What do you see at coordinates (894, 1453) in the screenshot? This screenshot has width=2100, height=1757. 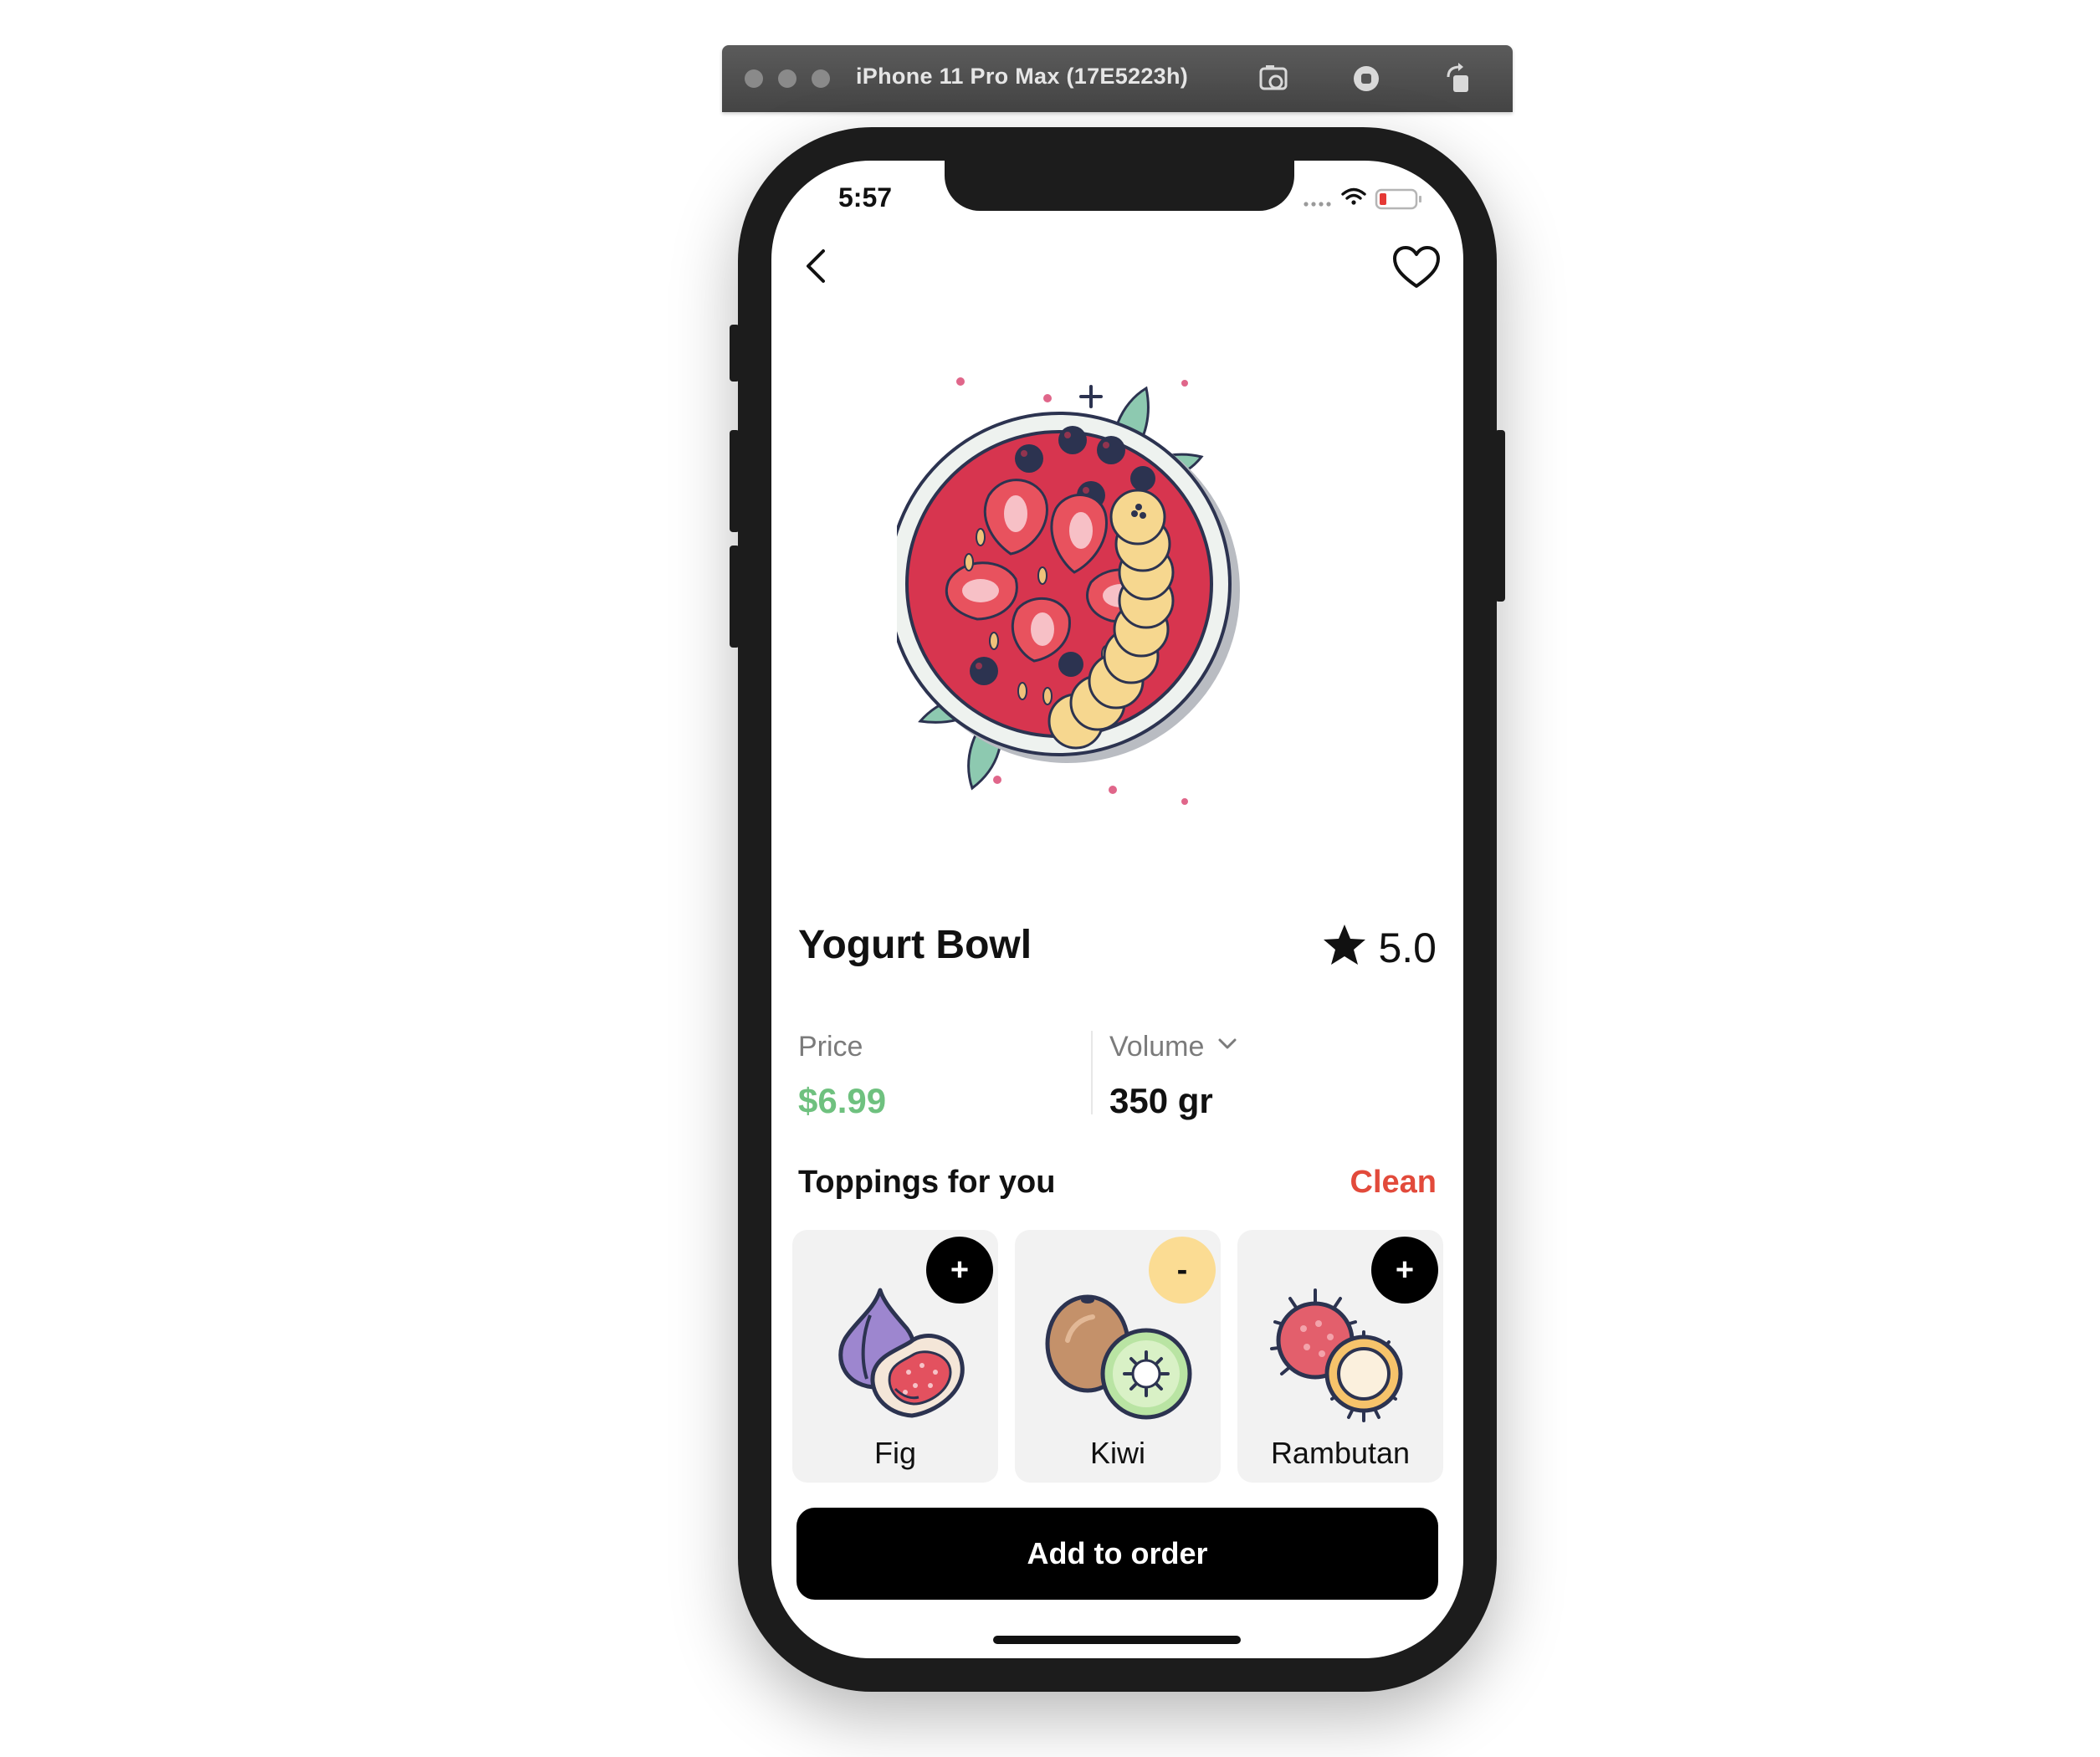 I see `topping-name: Fig` at bounding box center [894, 1453].